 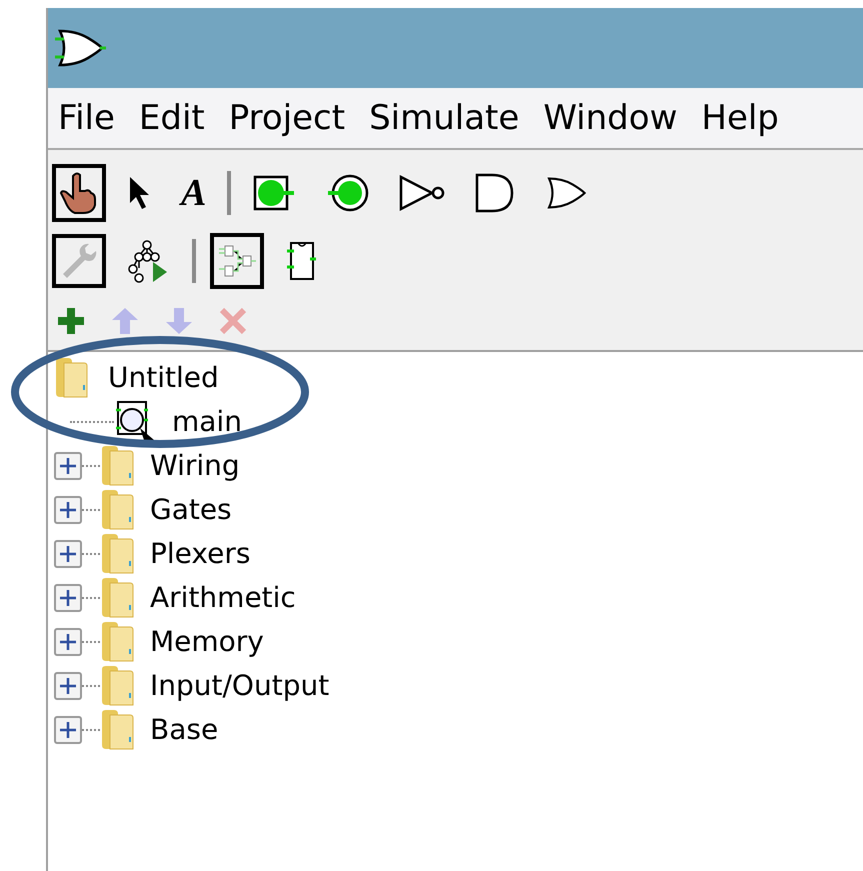 What do you see at coordinates (233, 321) in the screenshot?
I see `delete-icon` at bounding box center [233, 321].